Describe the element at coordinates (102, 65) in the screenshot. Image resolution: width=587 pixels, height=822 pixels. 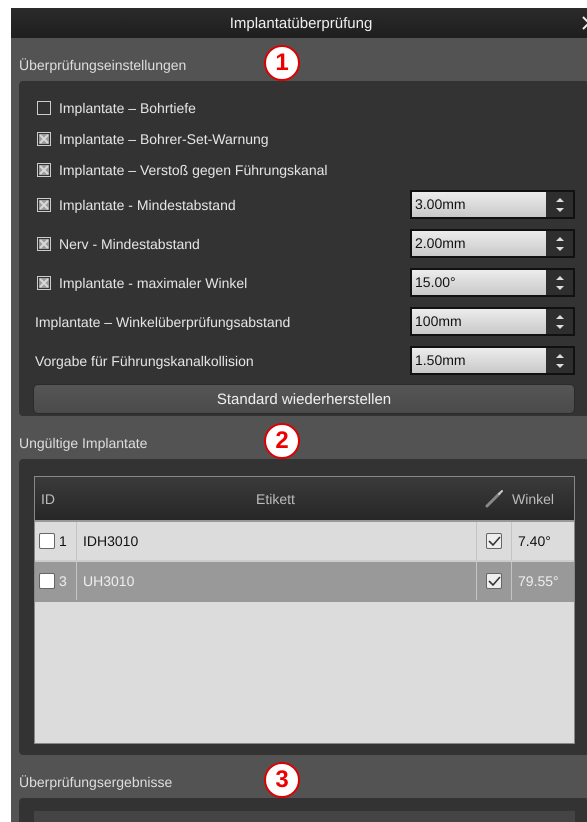
I see `section-title: Überprüfungseinstellungen` at that location.